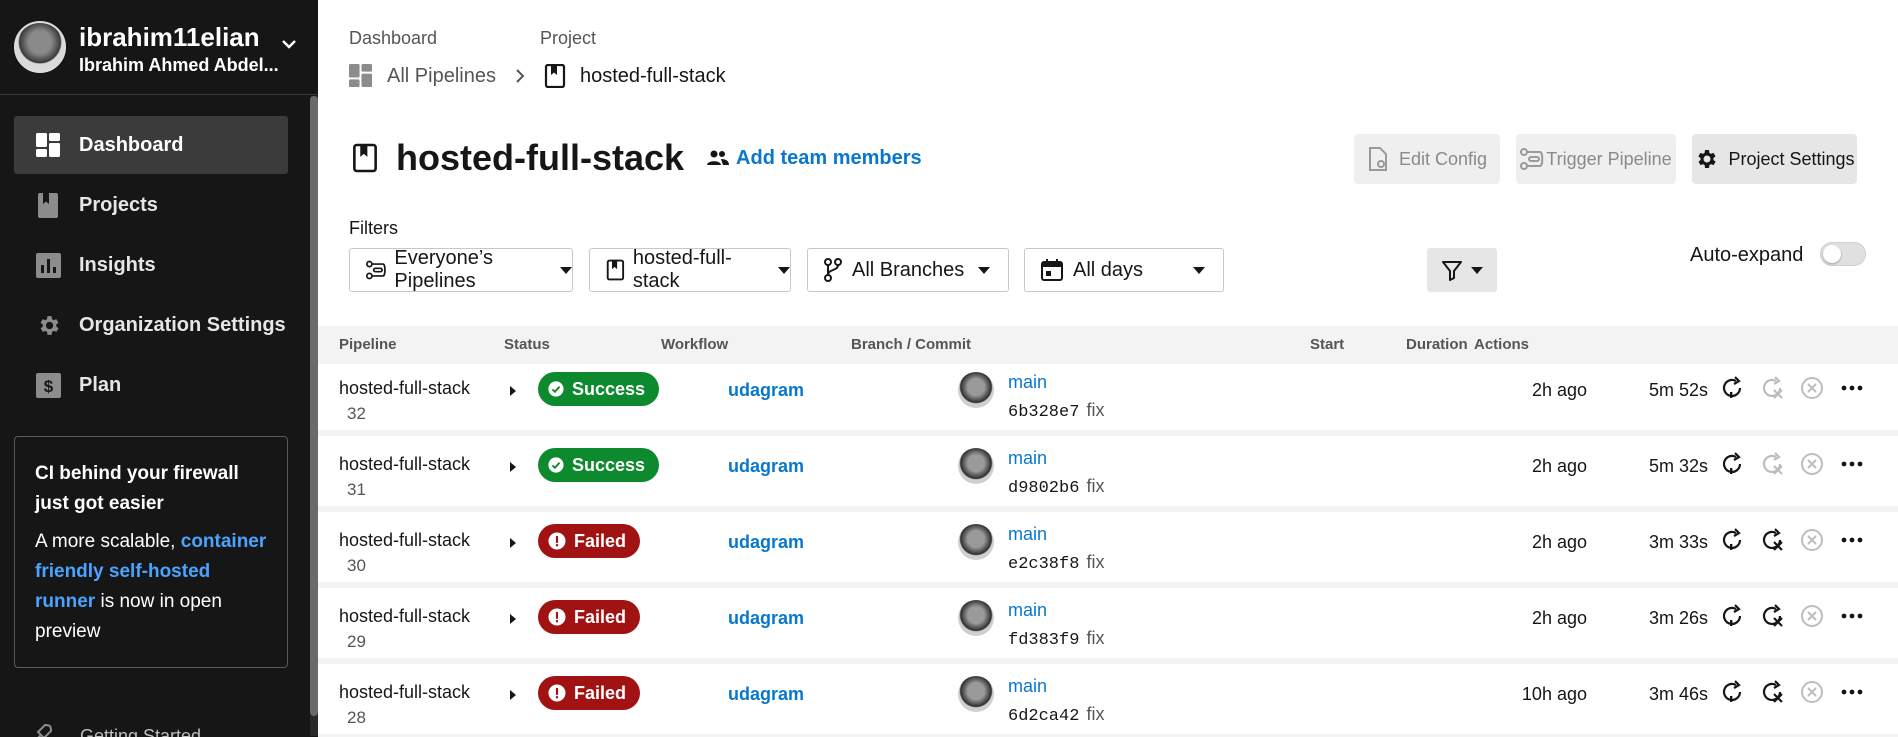  I want to click on column-header-actions: Actions, so click(1502, 344).